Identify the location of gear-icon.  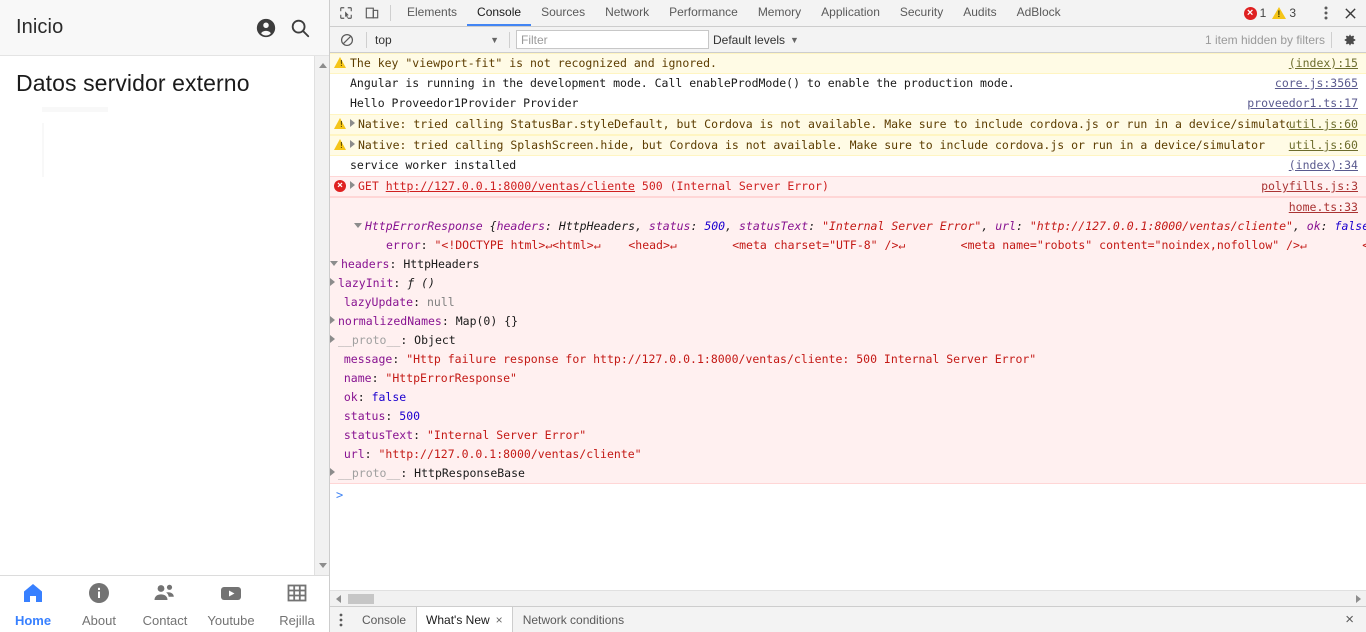
(1350, 40).